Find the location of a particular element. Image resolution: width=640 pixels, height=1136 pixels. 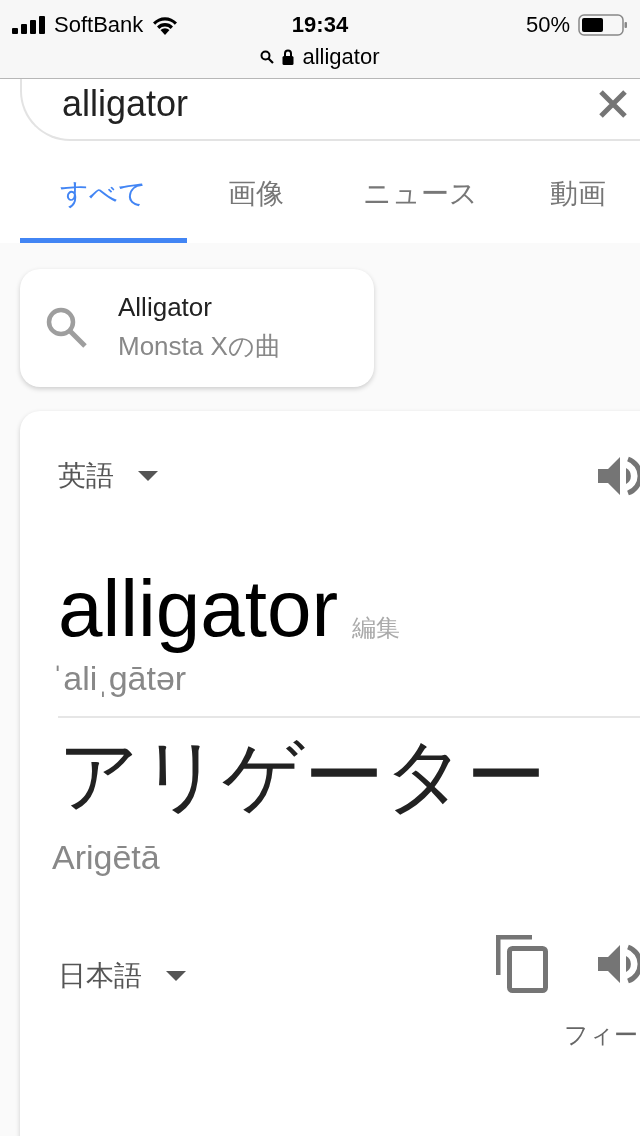

search-icon is located at coordinates (267, 57).